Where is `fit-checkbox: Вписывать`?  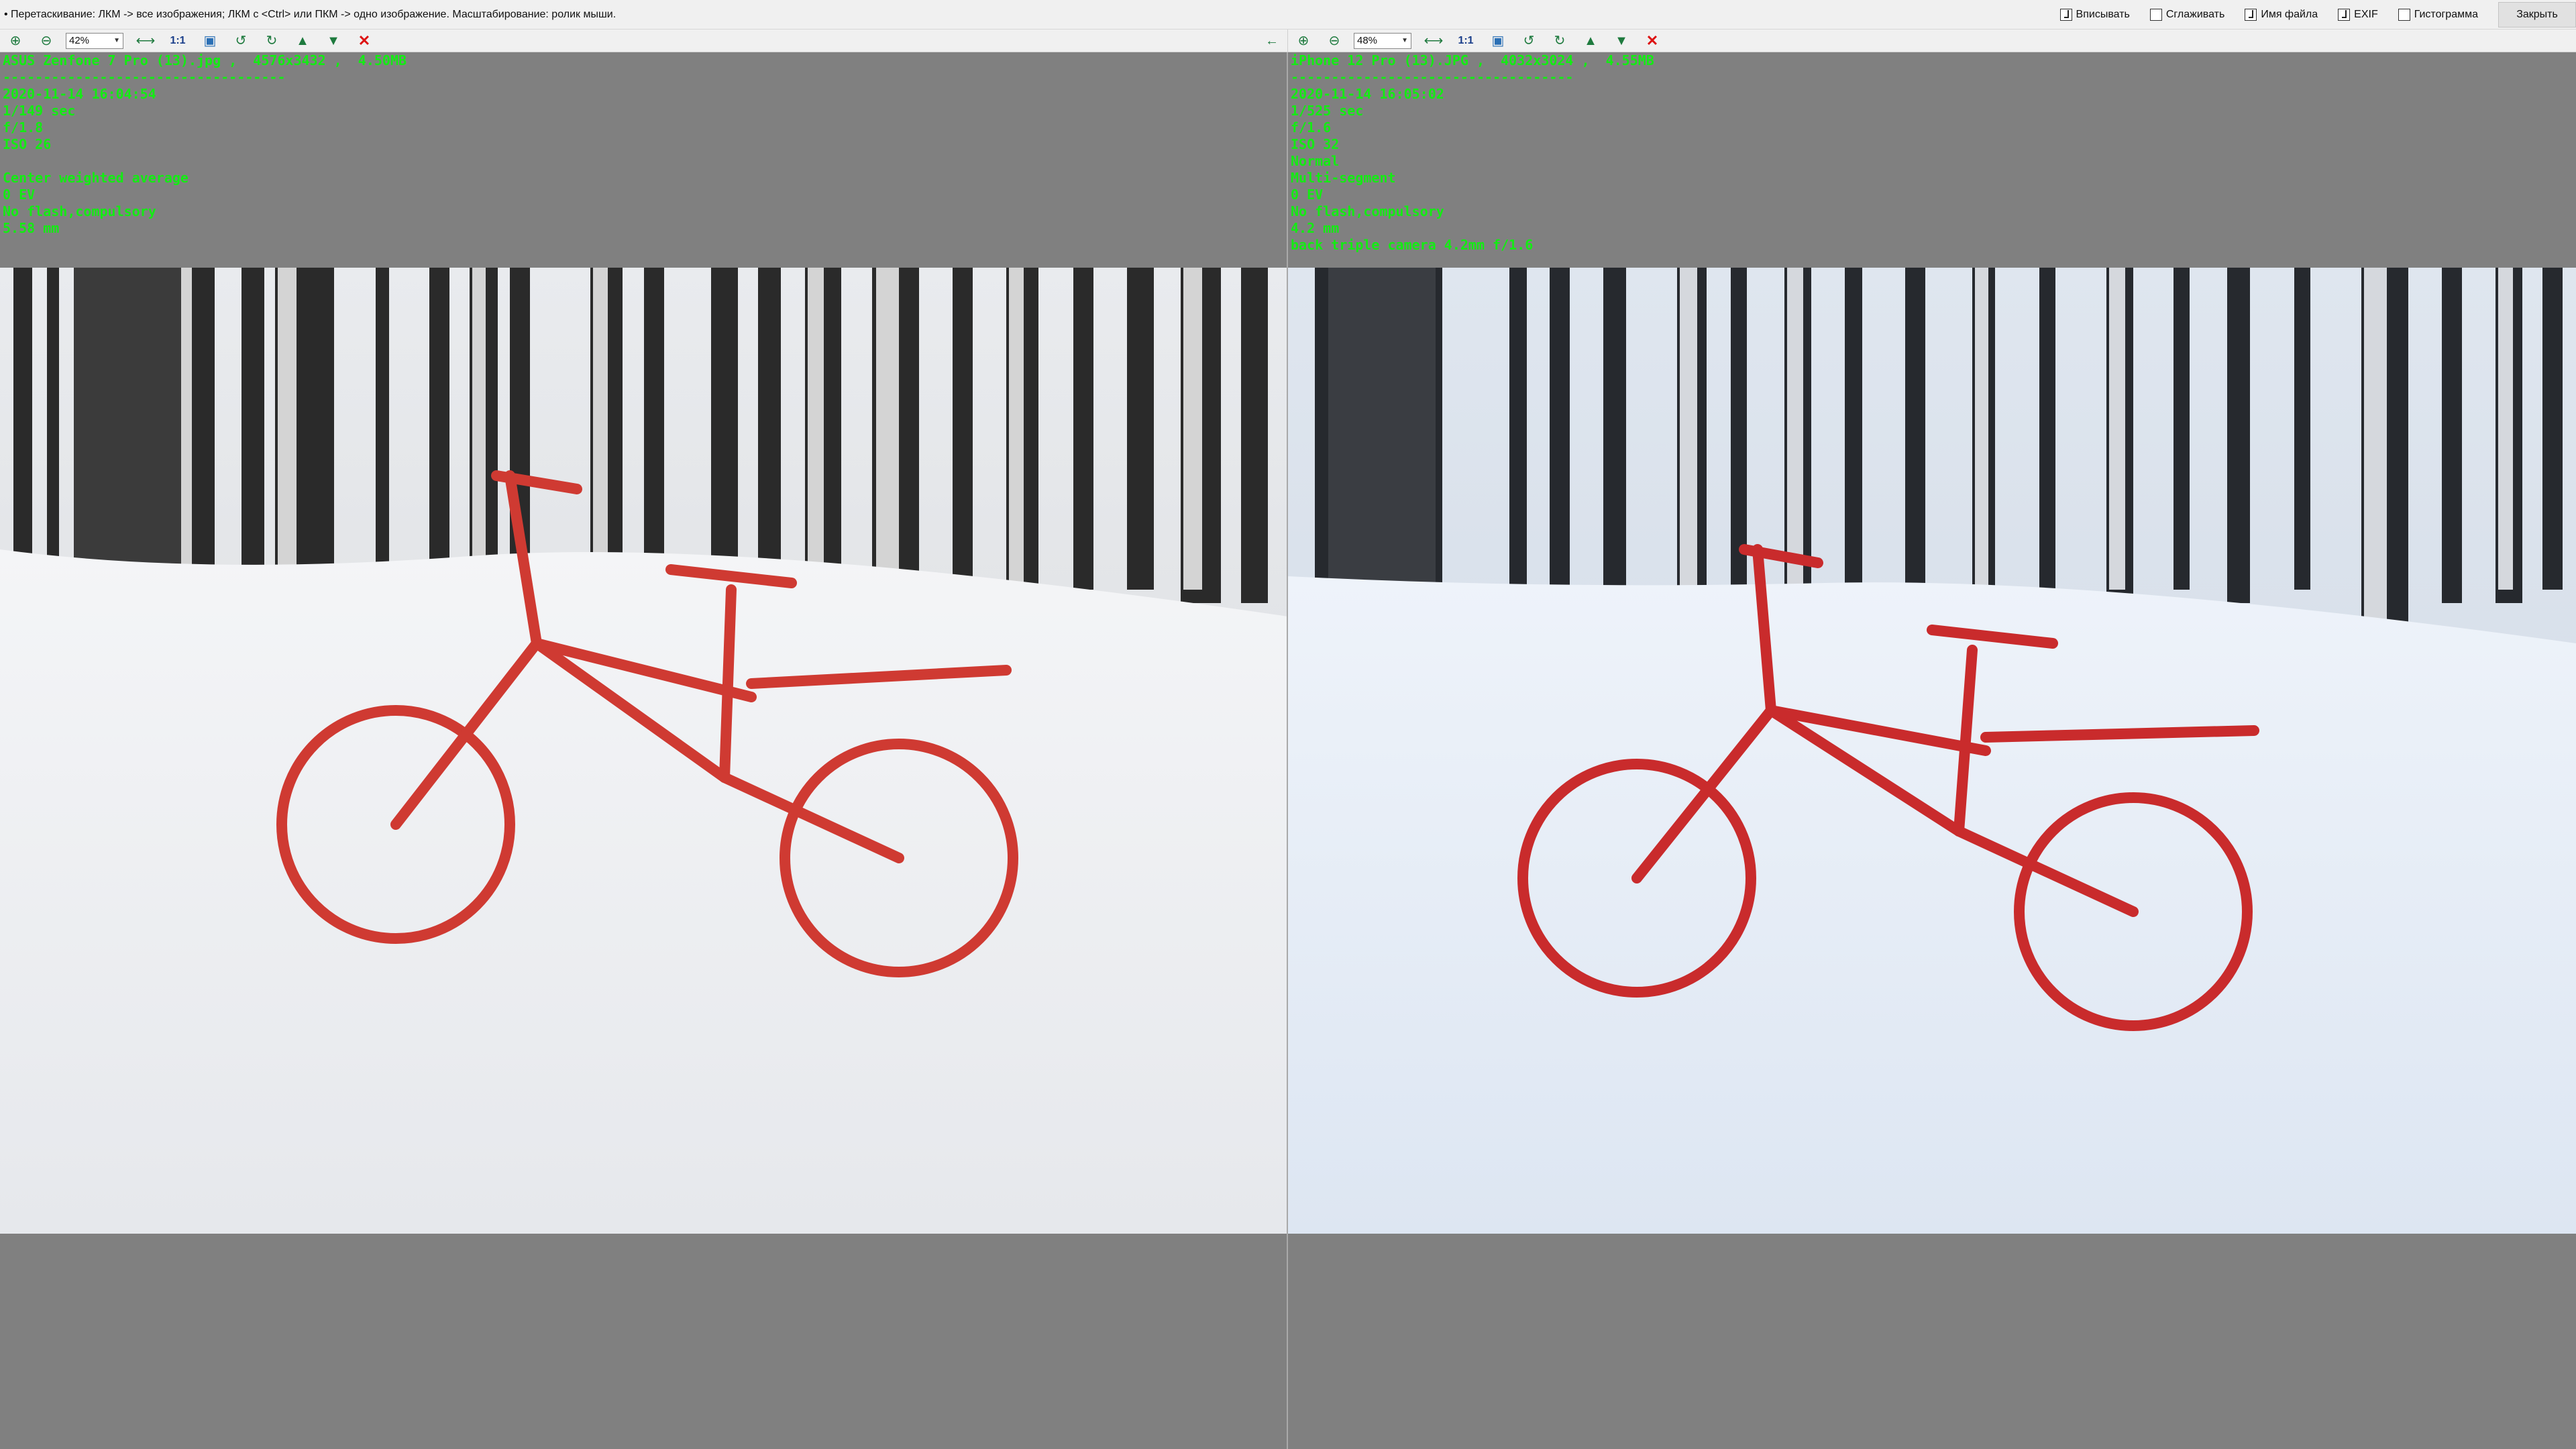 fit-checkbox: Вписывать is located at coordinates (2094, 15).